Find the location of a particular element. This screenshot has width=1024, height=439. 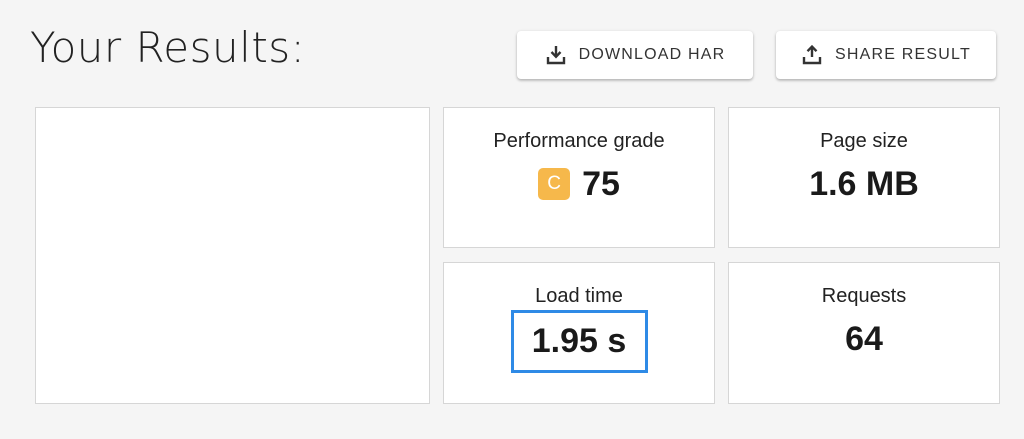

requests-value: 64 is located at coordinates (864, 339).